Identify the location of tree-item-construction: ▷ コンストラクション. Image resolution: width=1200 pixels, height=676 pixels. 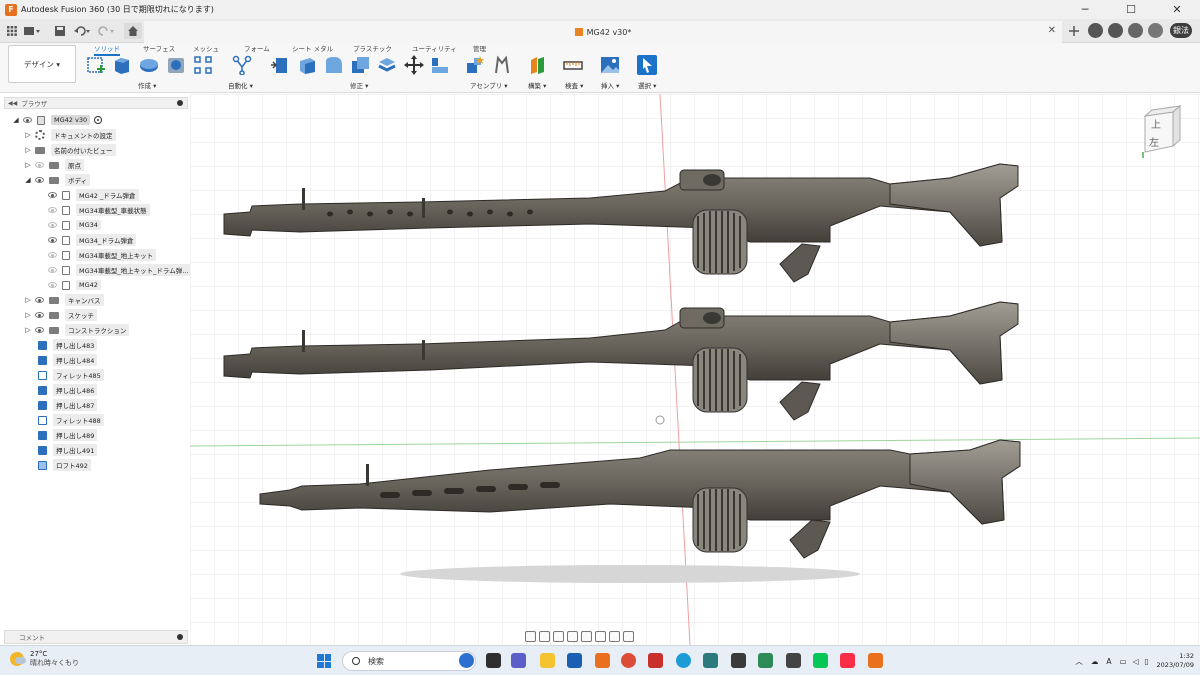
(77, 330).